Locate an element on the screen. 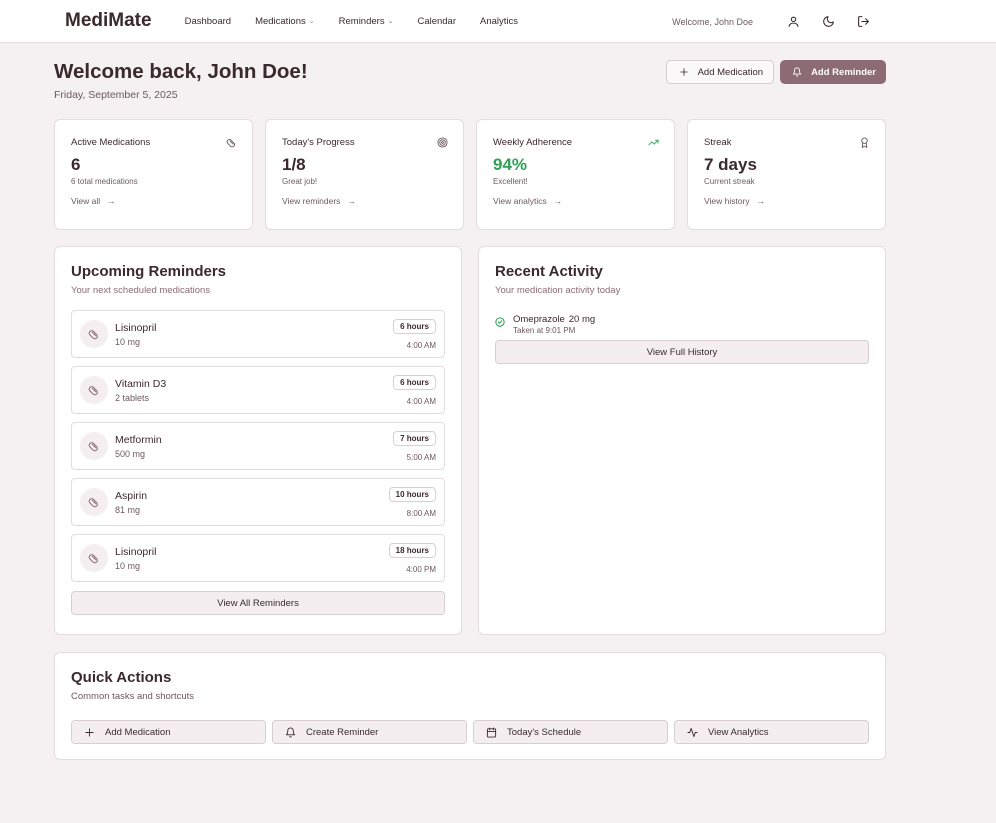 This screenshot has height=823, width=996. quick-view-analytics-button: View Analytics is located at coordinates (771, 732).